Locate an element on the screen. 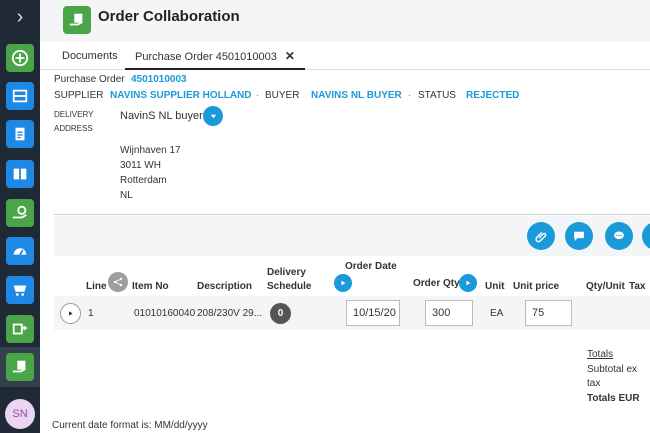 The width and height of the screenshot is (650, 433). cart-settings-icon is located at coordinates (20, 290).